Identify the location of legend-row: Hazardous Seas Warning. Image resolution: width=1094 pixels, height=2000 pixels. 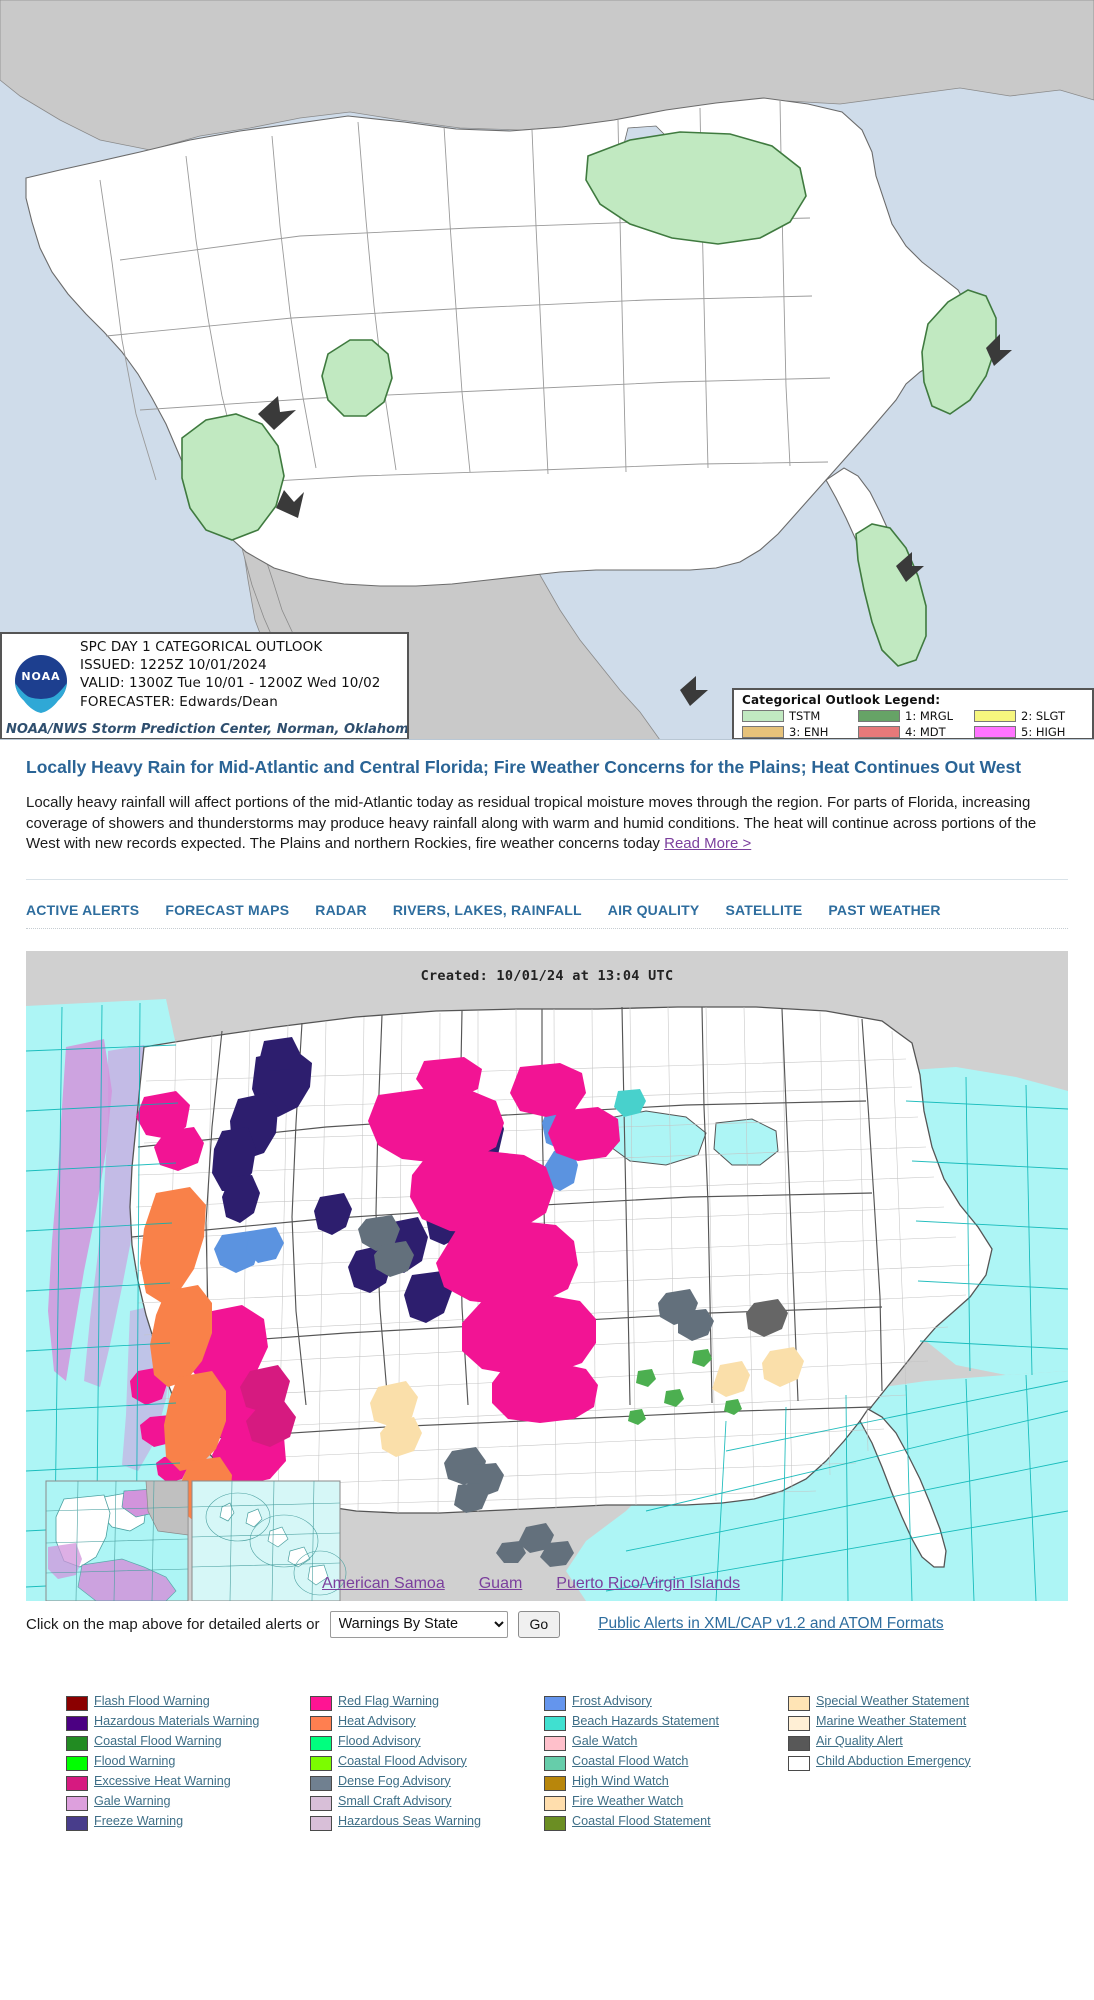
(420, 1822).